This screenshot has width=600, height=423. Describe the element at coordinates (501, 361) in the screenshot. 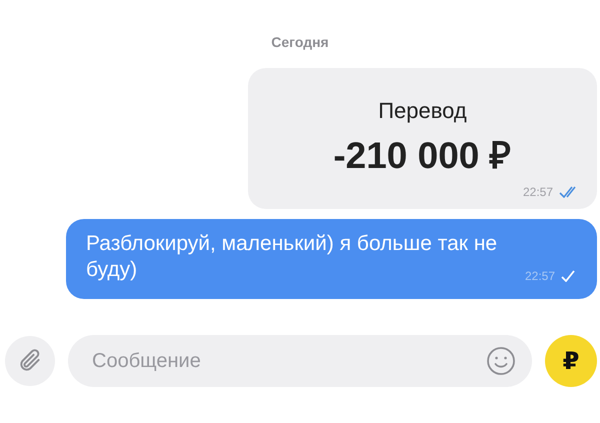

I see `smiley-icon` at that location.